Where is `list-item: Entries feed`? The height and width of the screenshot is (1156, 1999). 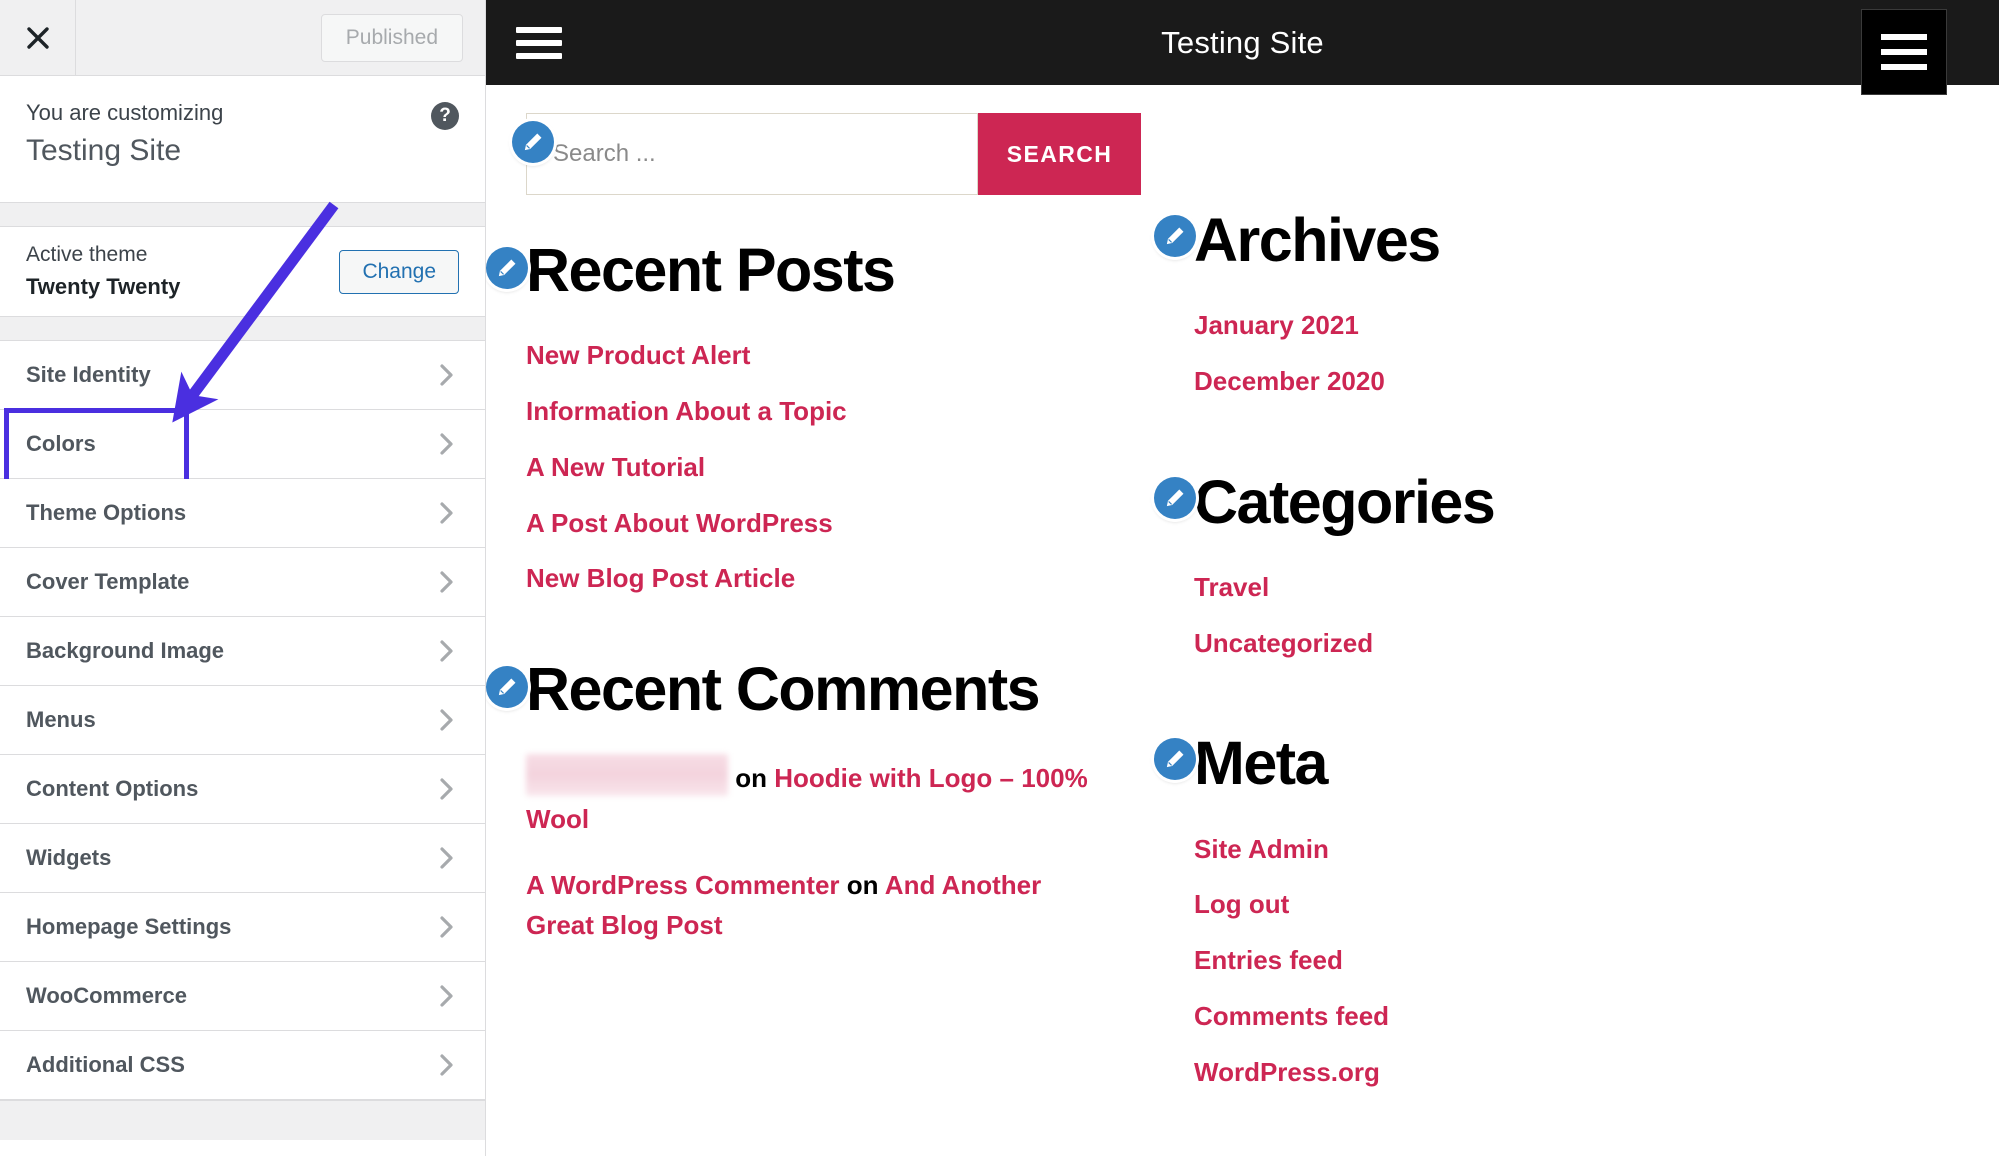 list-item: Entries feed is located at coordinates (1596, 961).